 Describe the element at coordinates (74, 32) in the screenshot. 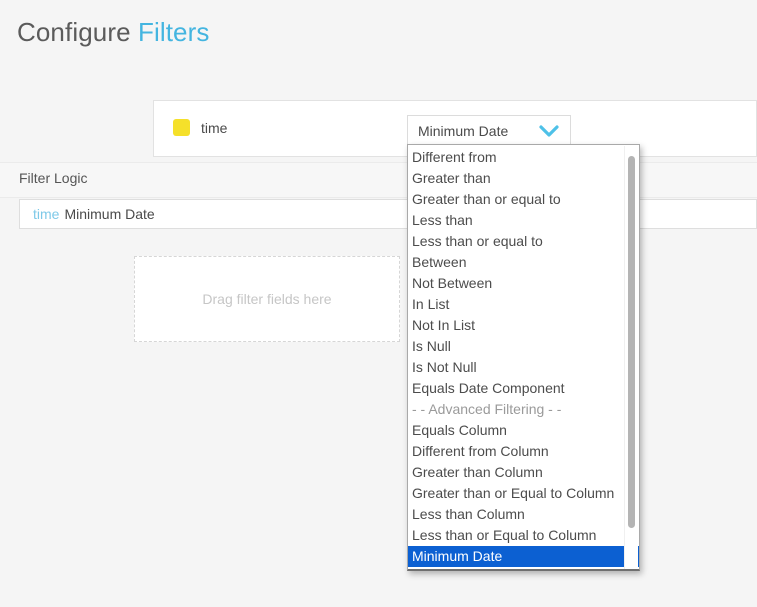

I see `page-title-primary: Configure` at that location.